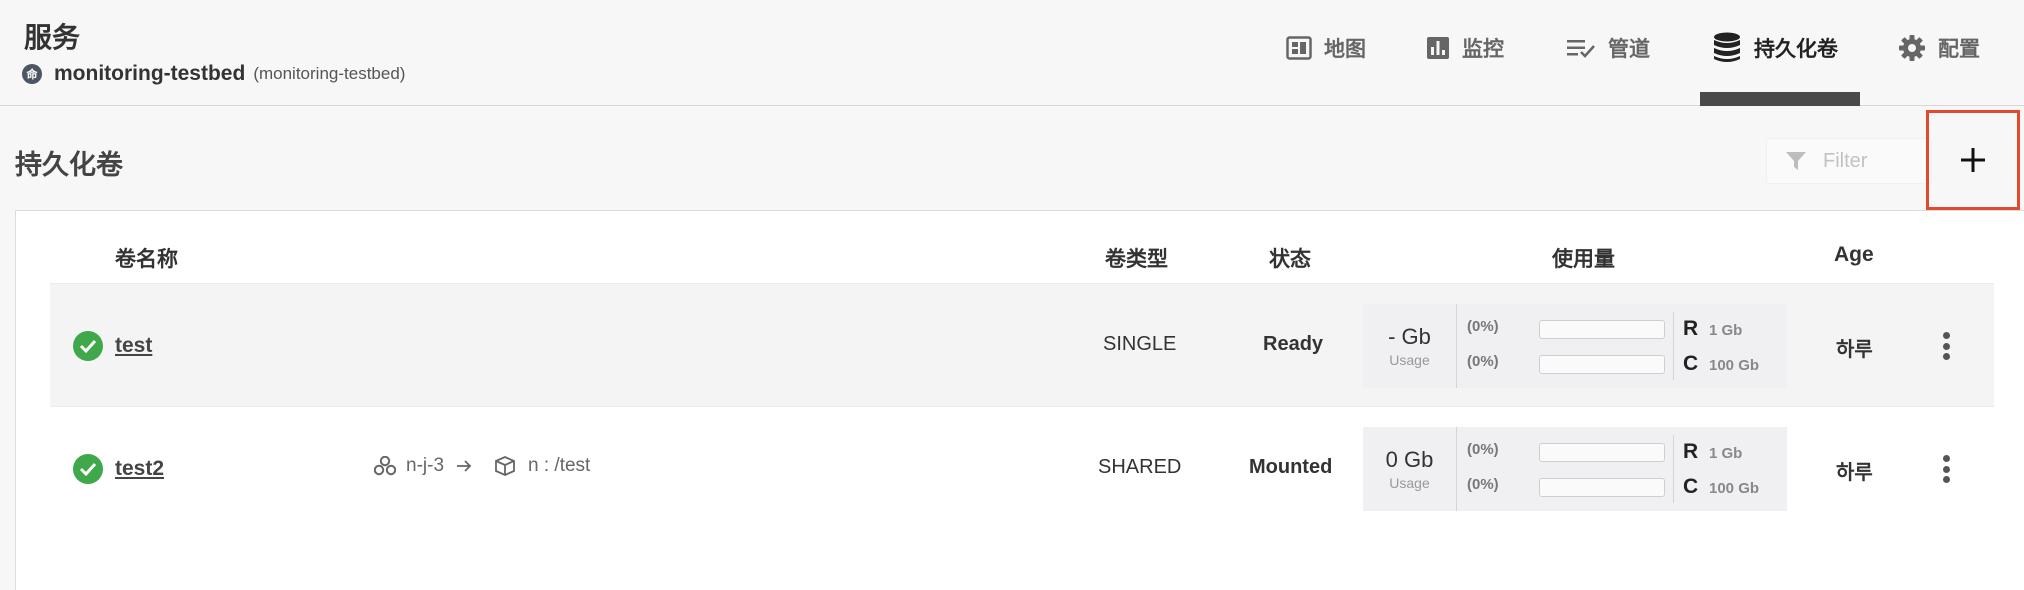 The height and width of the screenshot is (590, 2024). What do you see at coordinates (1438, 48) in the screenshot?
I see `chart-icon` at bounding box center [1438, 48].